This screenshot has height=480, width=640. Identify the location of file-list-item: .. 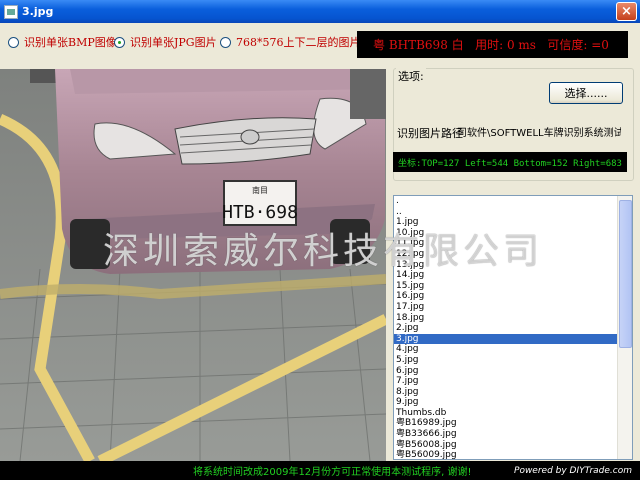
(506, 201).